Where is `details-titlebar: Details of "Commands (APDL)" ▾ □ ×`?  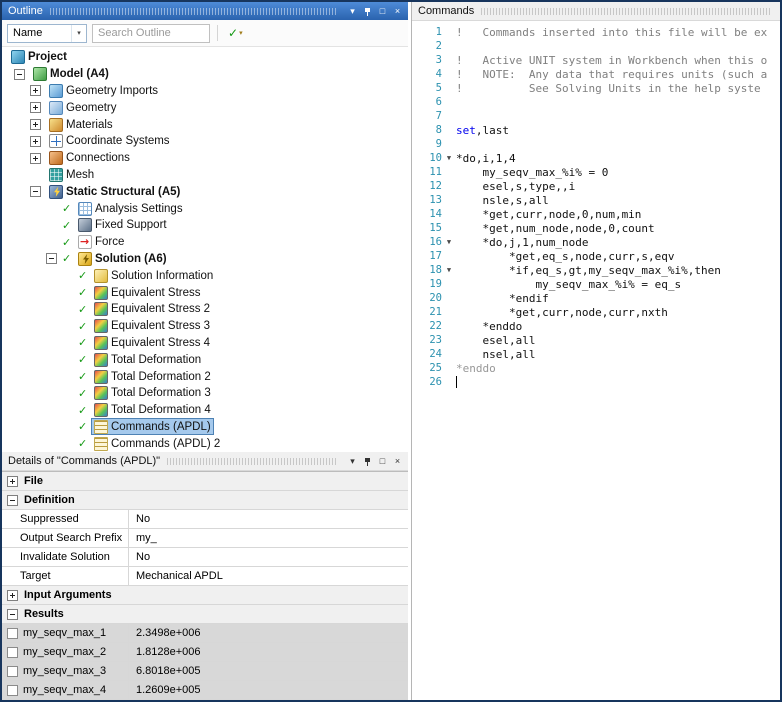 details-titlebar: Details of "Commands (APDL)" ▾ □ × is located at coordinates (205, 461).